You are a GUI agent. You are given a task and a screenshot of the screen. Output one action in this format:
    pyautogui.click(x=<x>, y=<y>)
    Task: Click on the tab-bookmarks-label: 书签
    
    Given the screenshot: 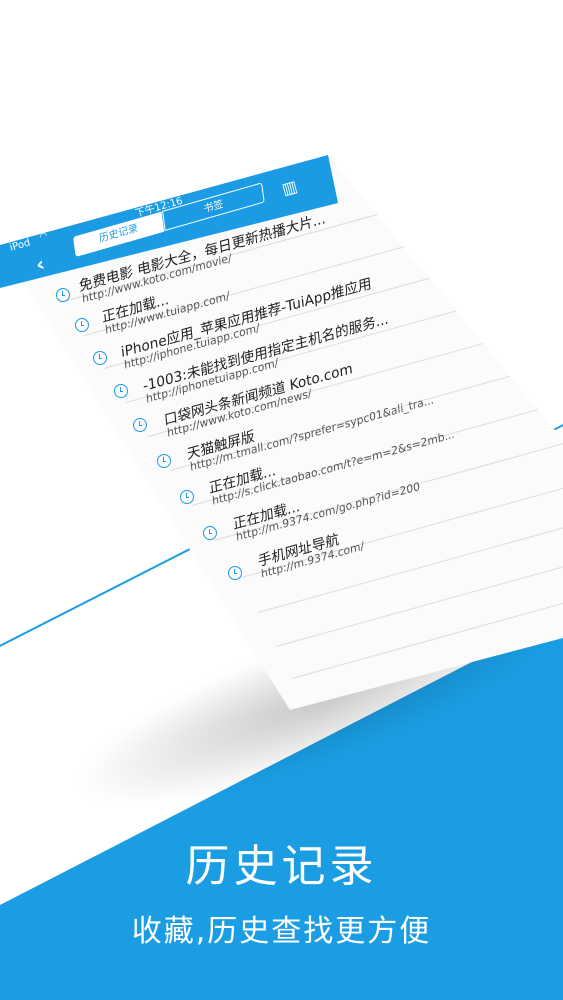 What is the action you would take?
    pyautogui.click(x=213, y=207)
    